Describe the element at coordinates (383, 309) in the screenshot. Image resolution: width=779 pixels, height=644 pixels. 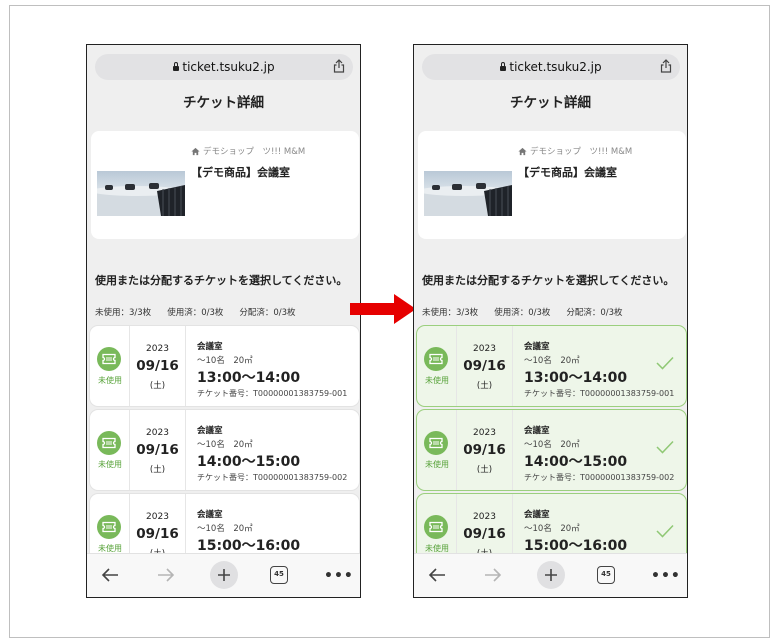
I see `right-arrow-icon` at that location.